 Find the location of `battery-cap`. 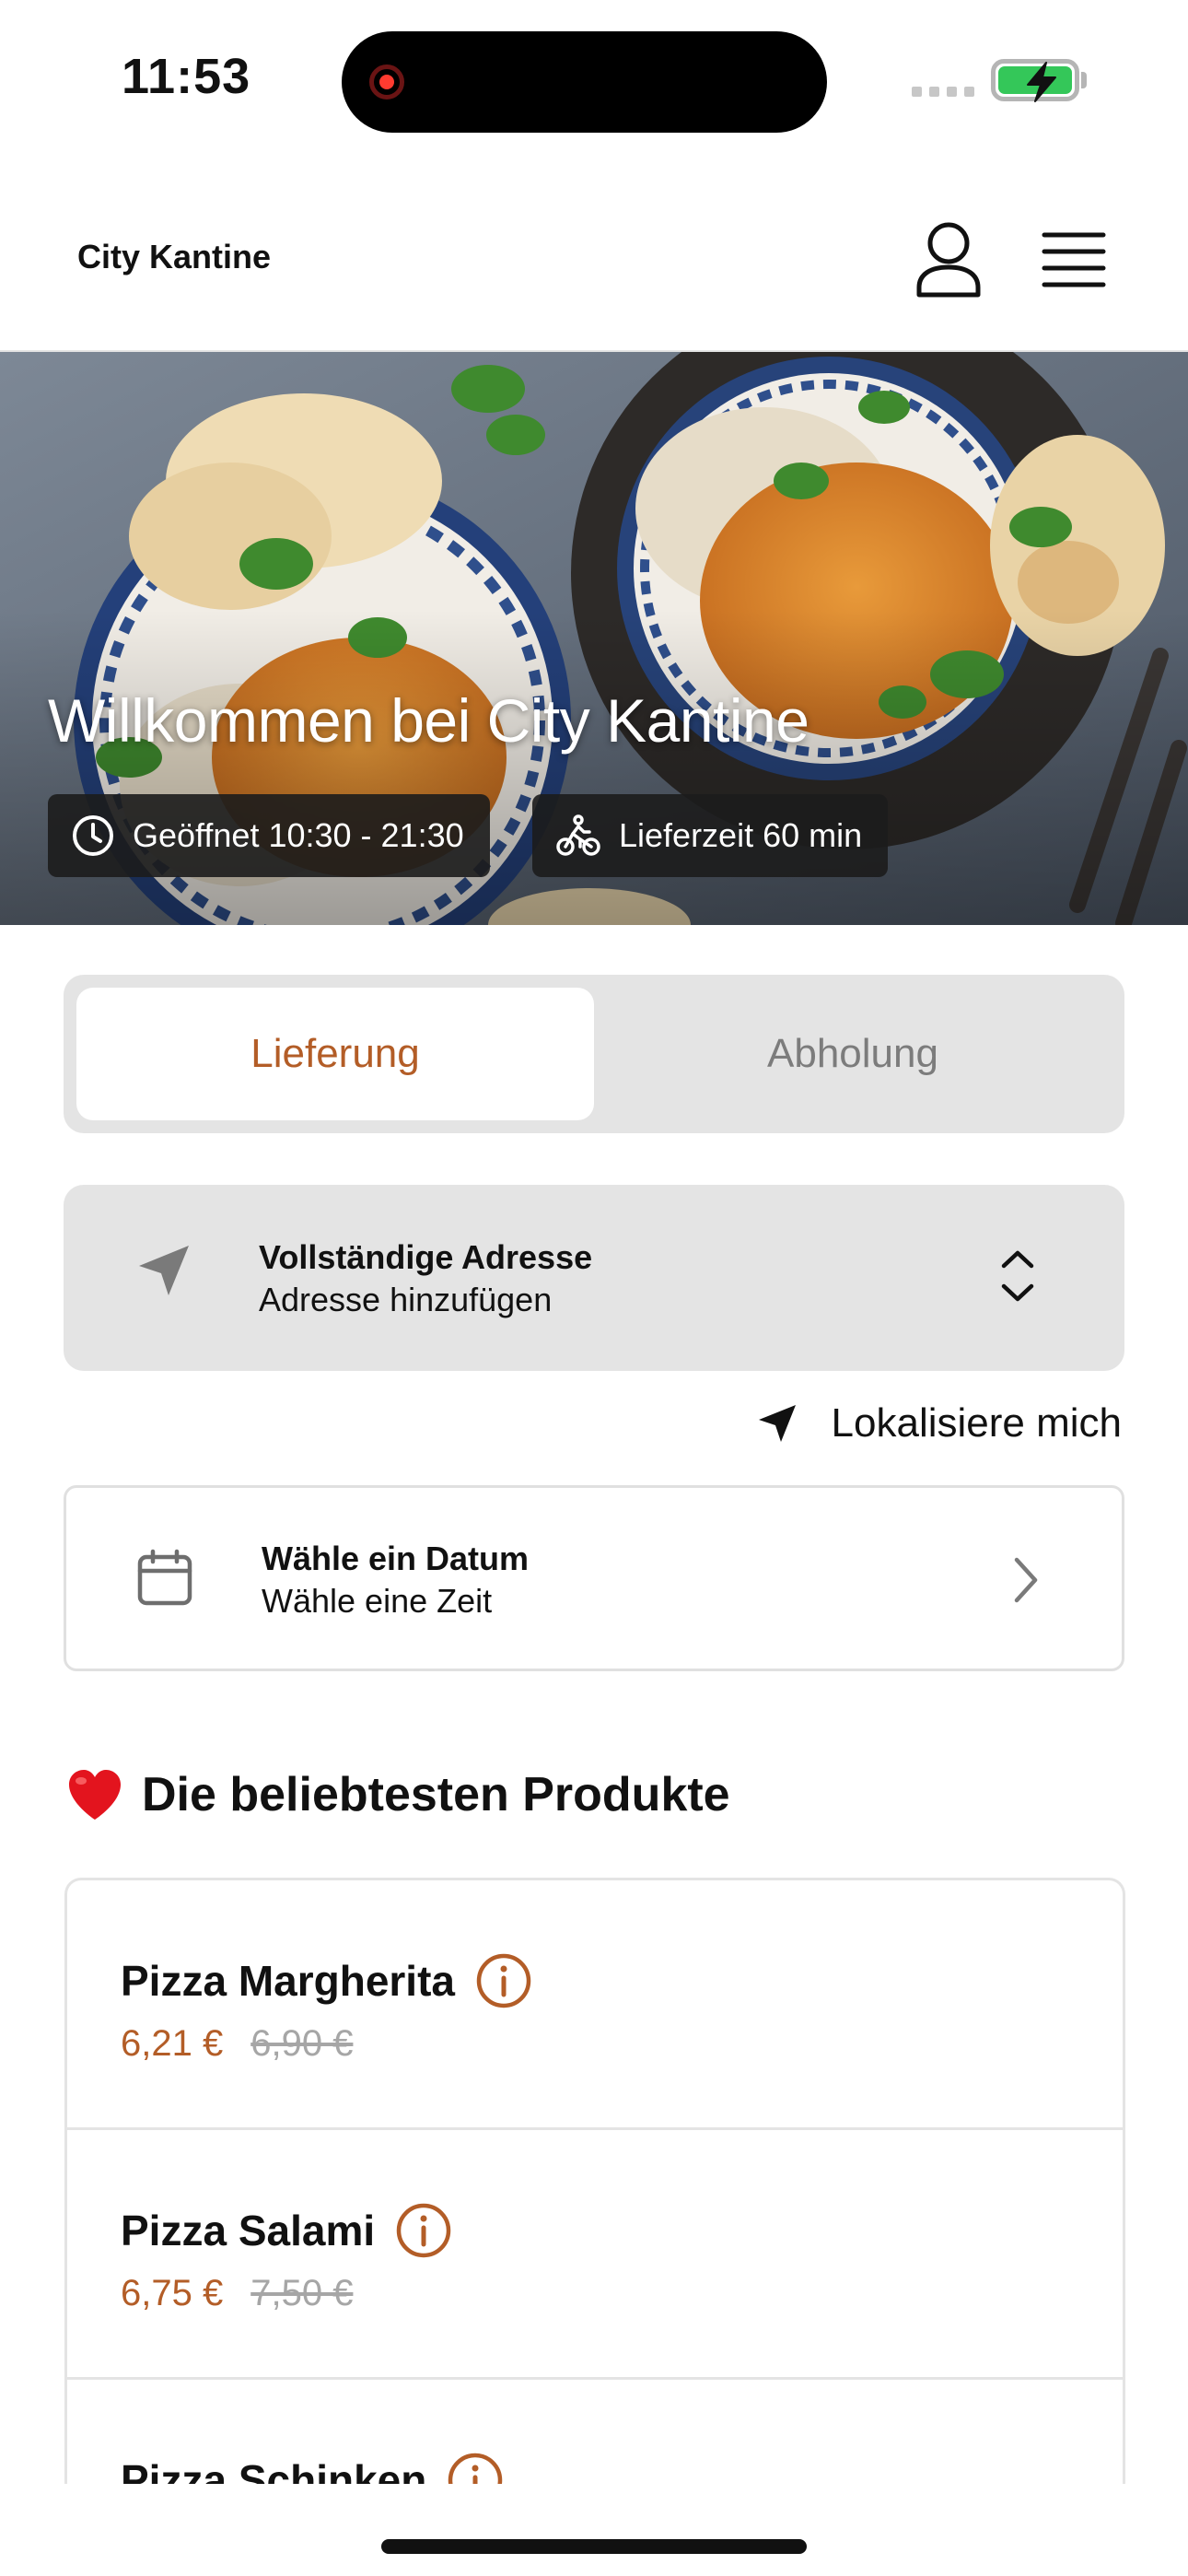

battery-cap is located at coordinates (1084, 80).